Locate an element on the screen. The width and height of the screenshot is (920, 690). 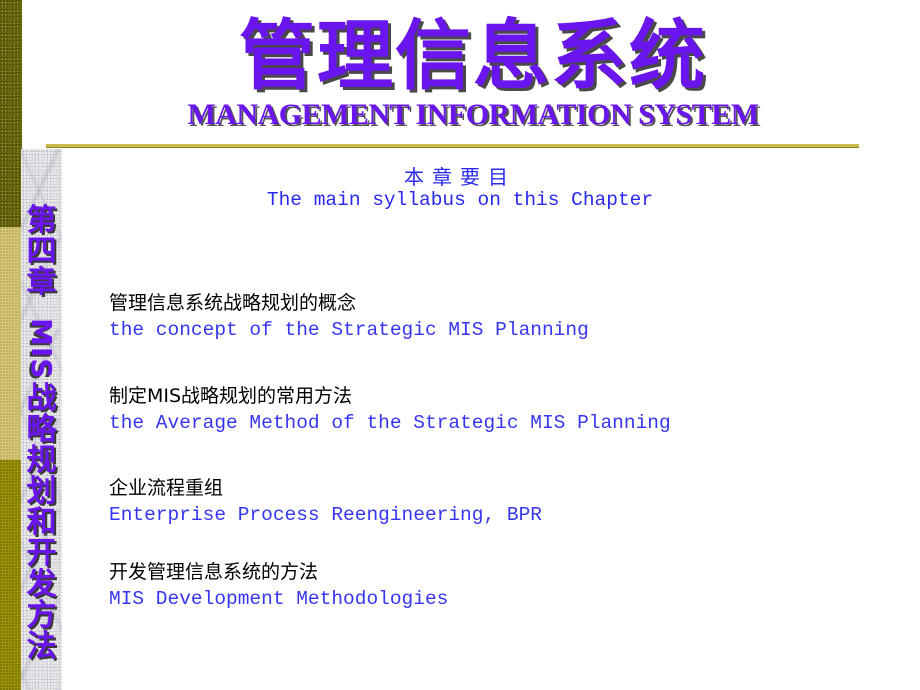
side-char: 四 is located at coordinates (41, 251).